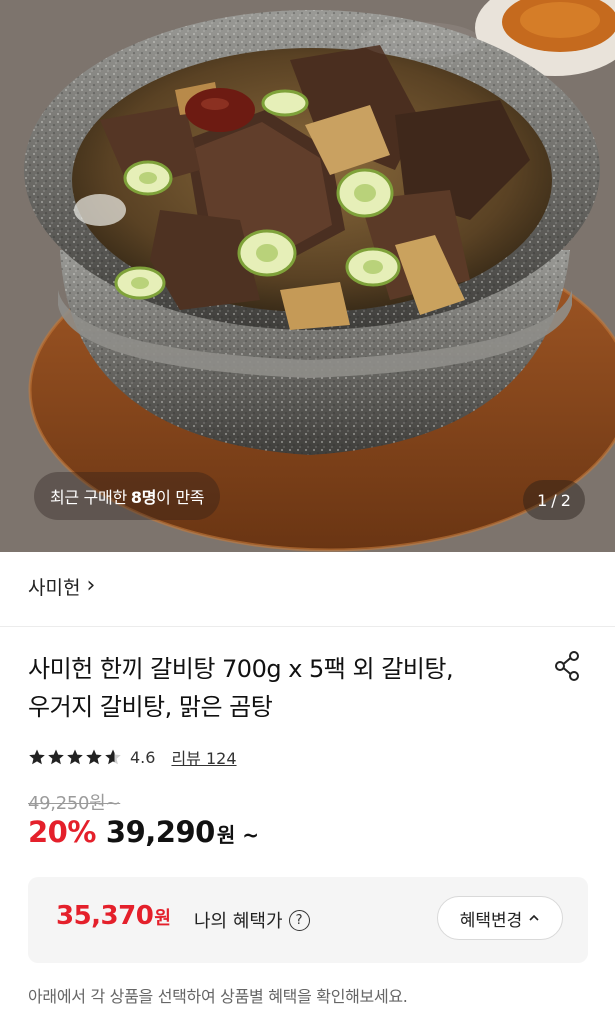 Image resolution: width=615 pixels, height=1024 pixels. I want to click on brand-link: 사미헌 ›, so click(61, 586).